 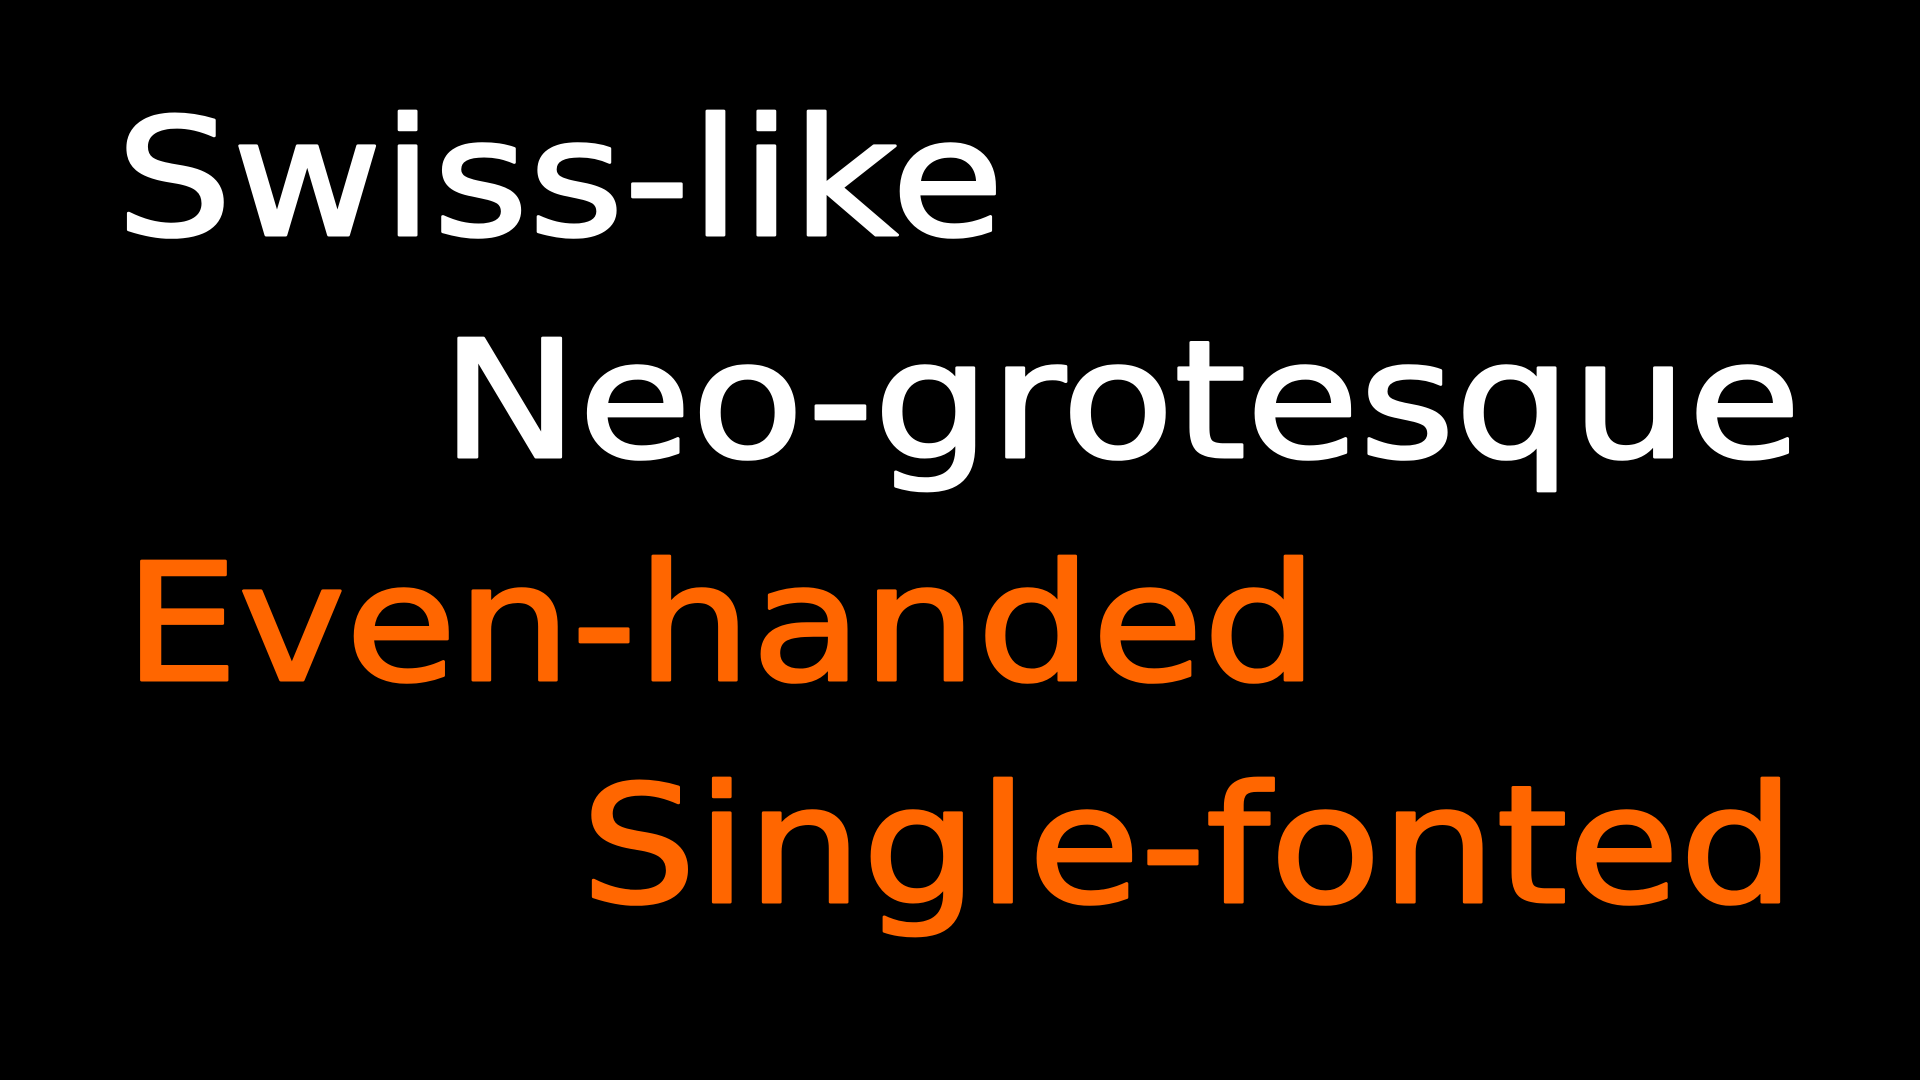 I want to click on line-swiss-like: Swiss-like, so click(x=560, y=179).